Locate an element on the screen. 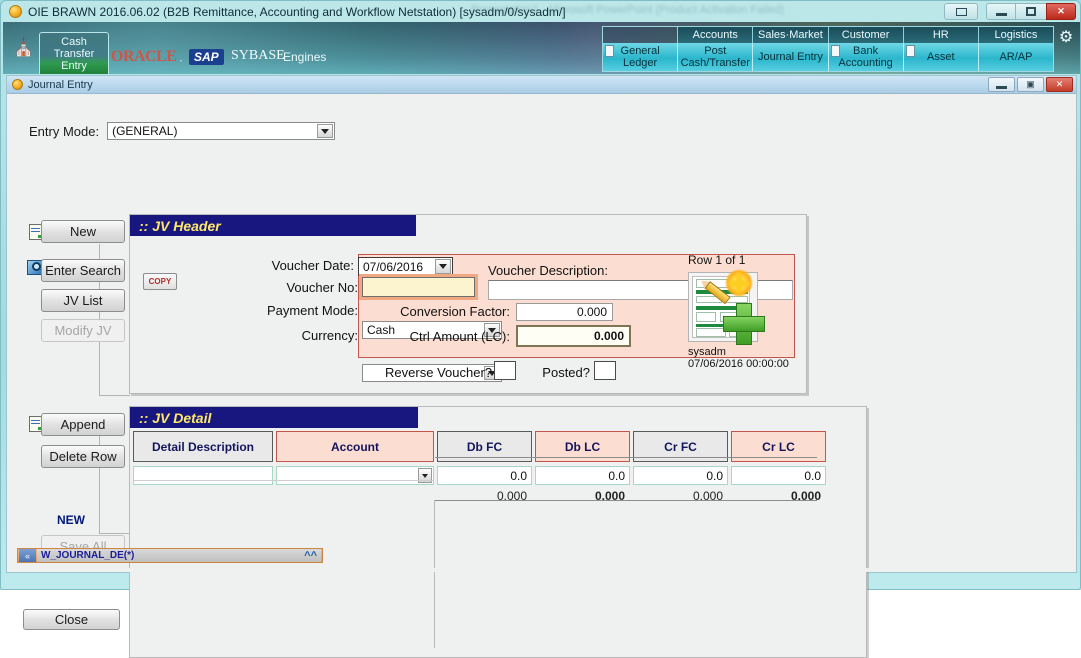 The image size is (1081, 658). window-controls: ✕ is located at coordinates (1031, 11).